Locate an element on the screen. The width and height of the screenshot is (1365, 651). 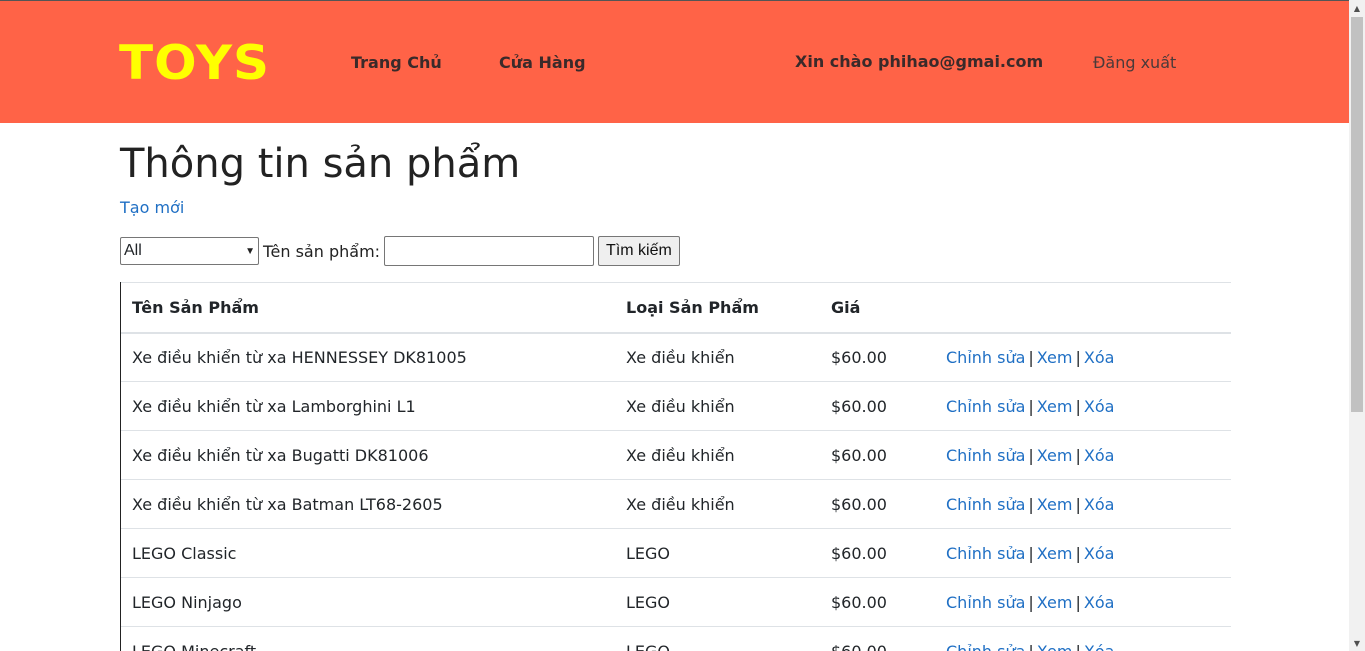
create-new-link: Tạo mới is located at coordinates (152, 207).